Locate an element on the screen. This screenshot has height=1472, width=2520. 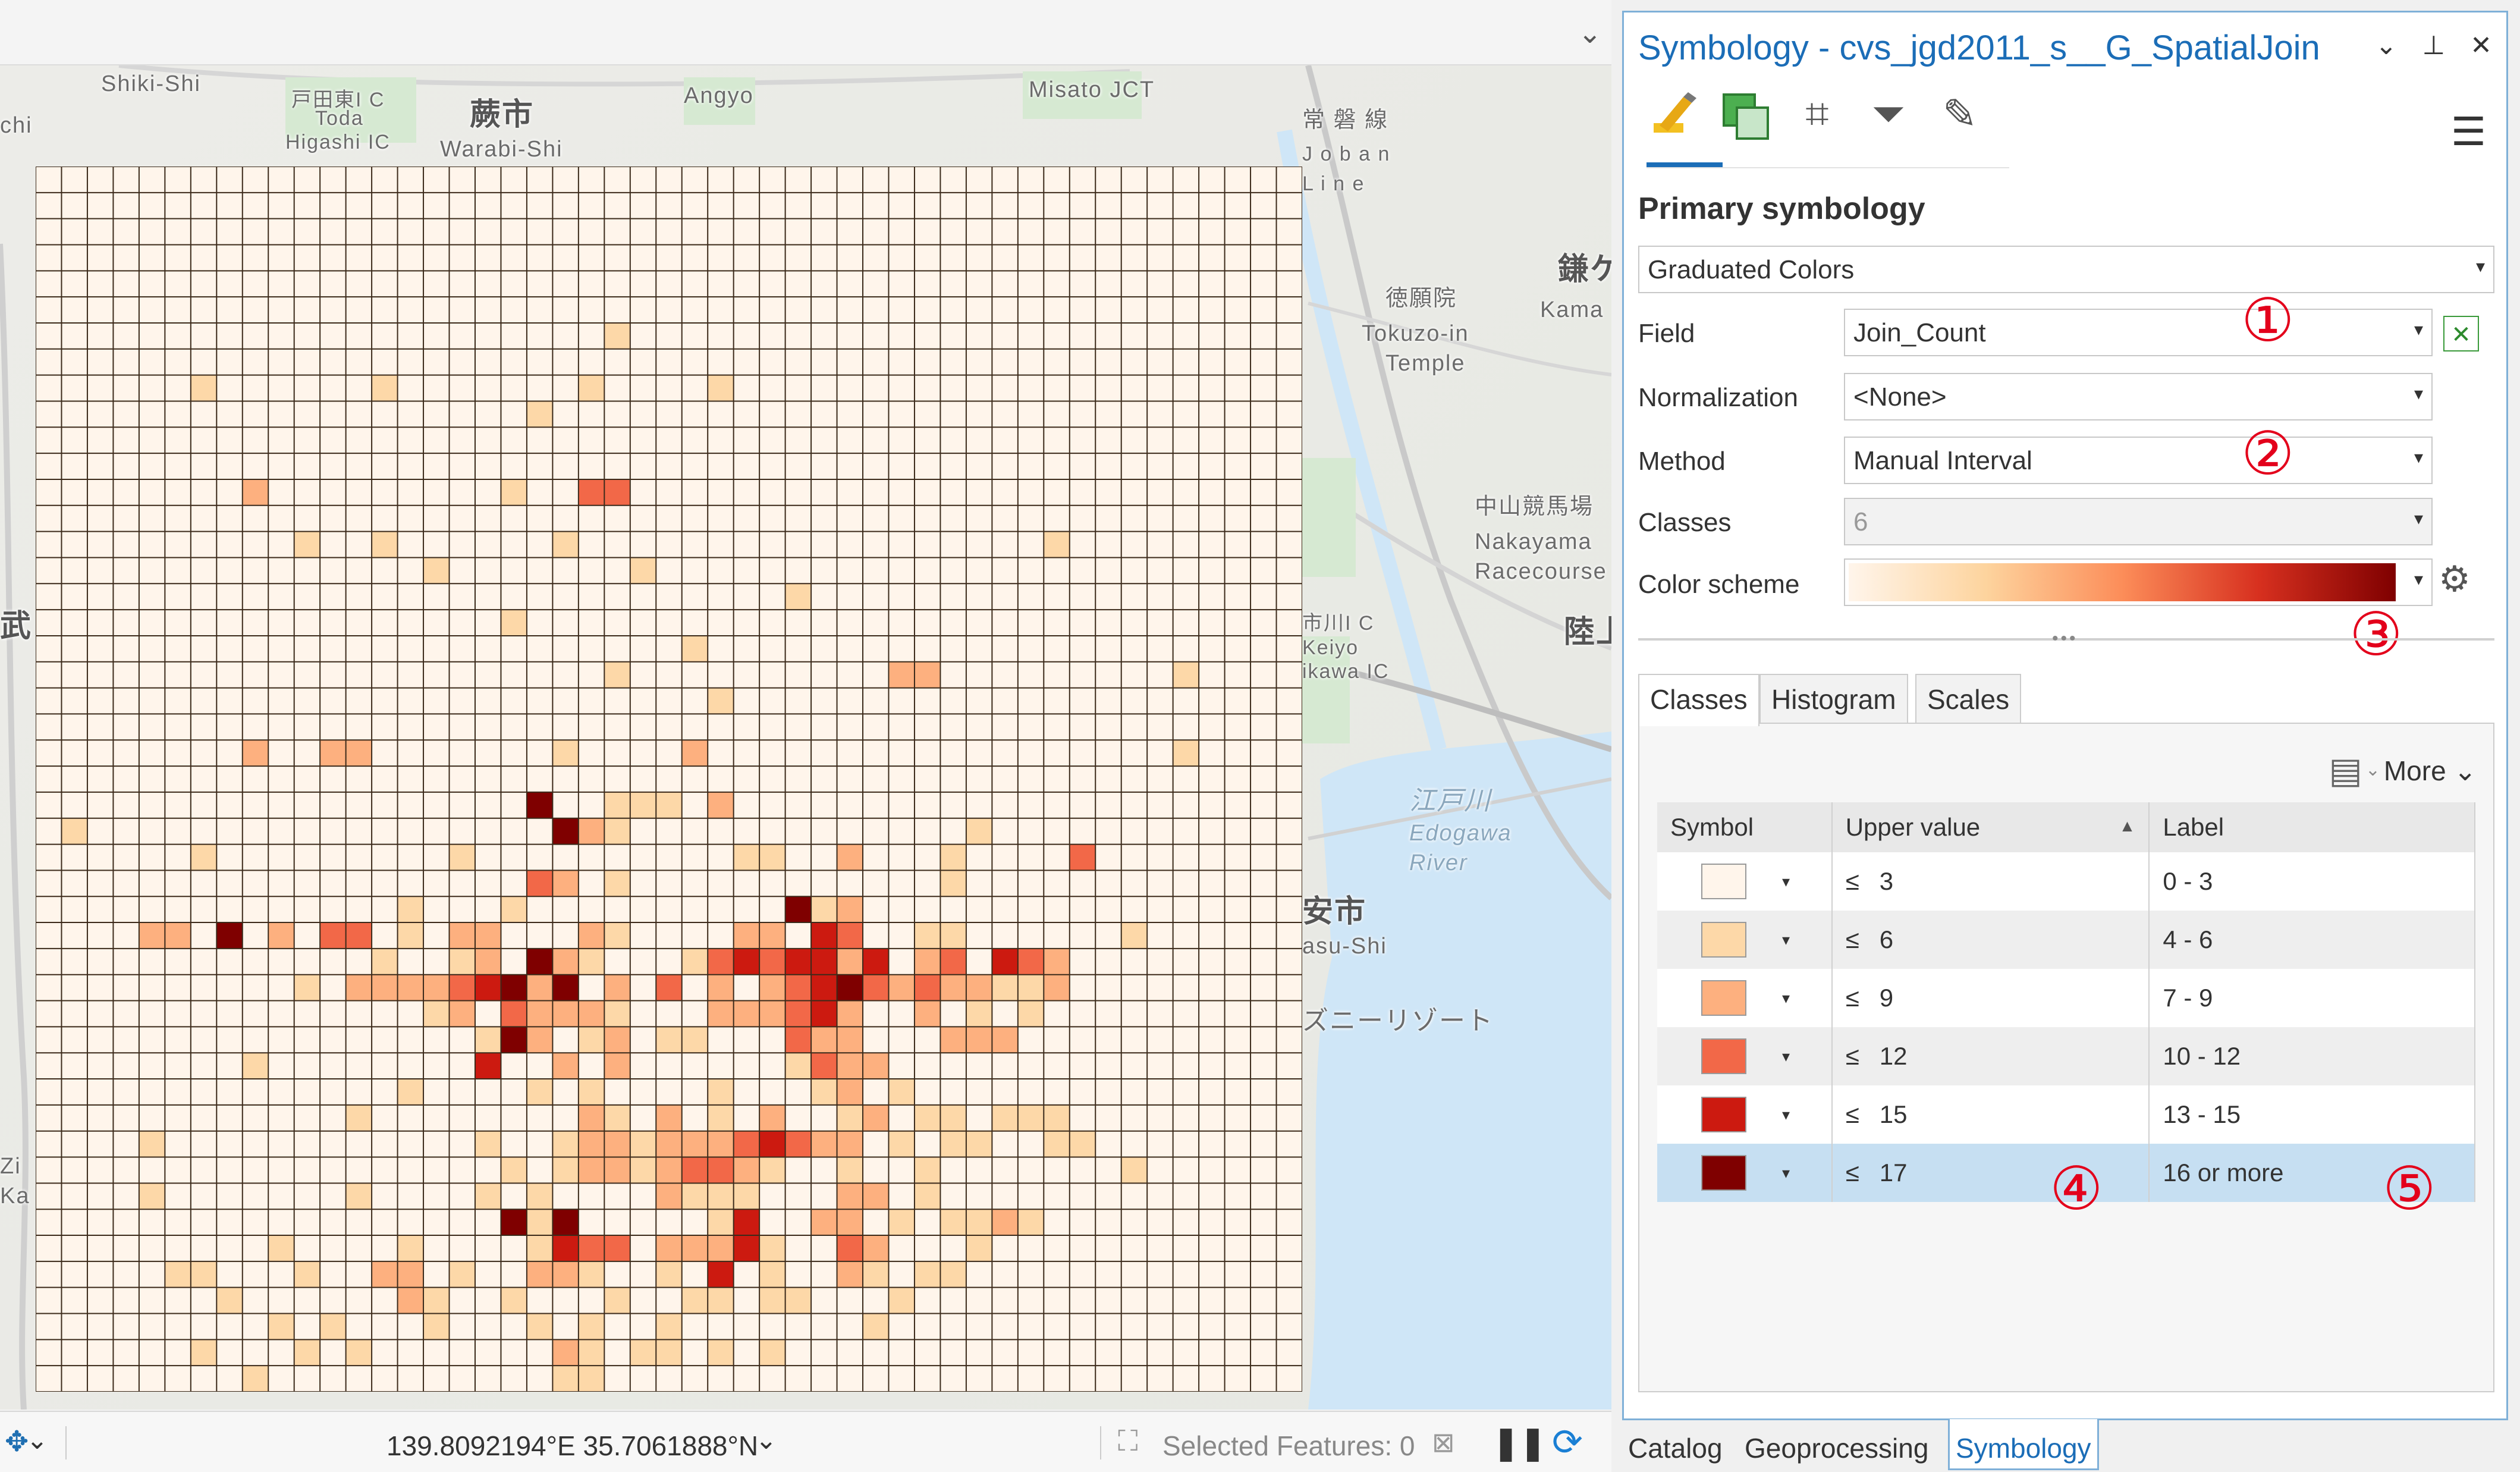
splitter-grip-icon: ••• is located at coordinates (2065, 639).